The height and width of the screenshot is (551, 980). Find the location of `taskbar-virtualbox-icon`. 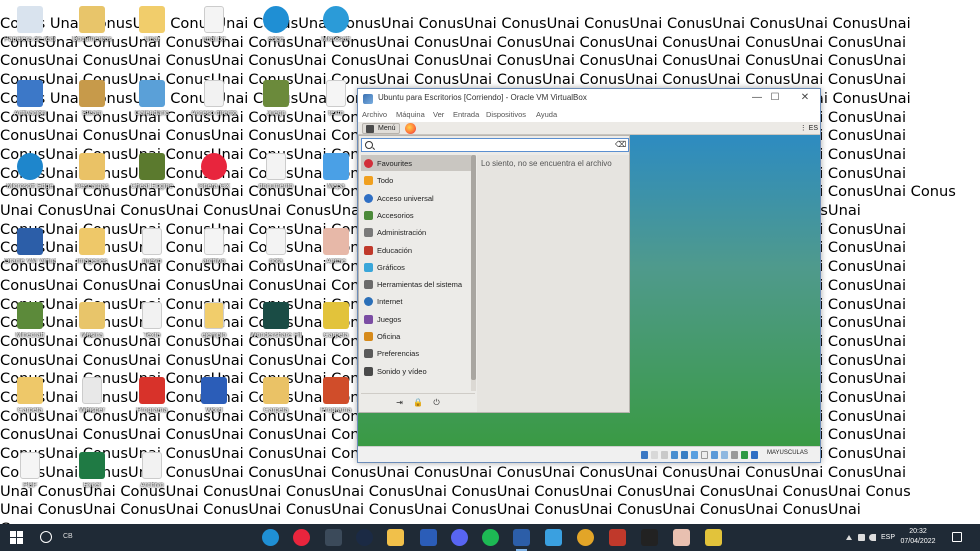

taskbar-virtualbox-icon is located at coordinates (521, 540).